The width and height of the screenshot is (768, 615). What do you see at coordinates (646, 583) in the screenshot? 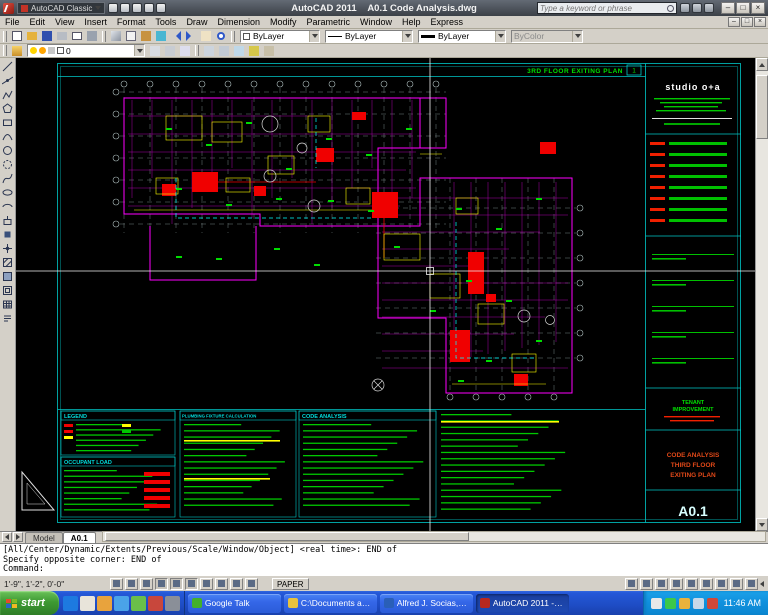
I see `quick-view-drawings-button` at bounding box center [646, 583].